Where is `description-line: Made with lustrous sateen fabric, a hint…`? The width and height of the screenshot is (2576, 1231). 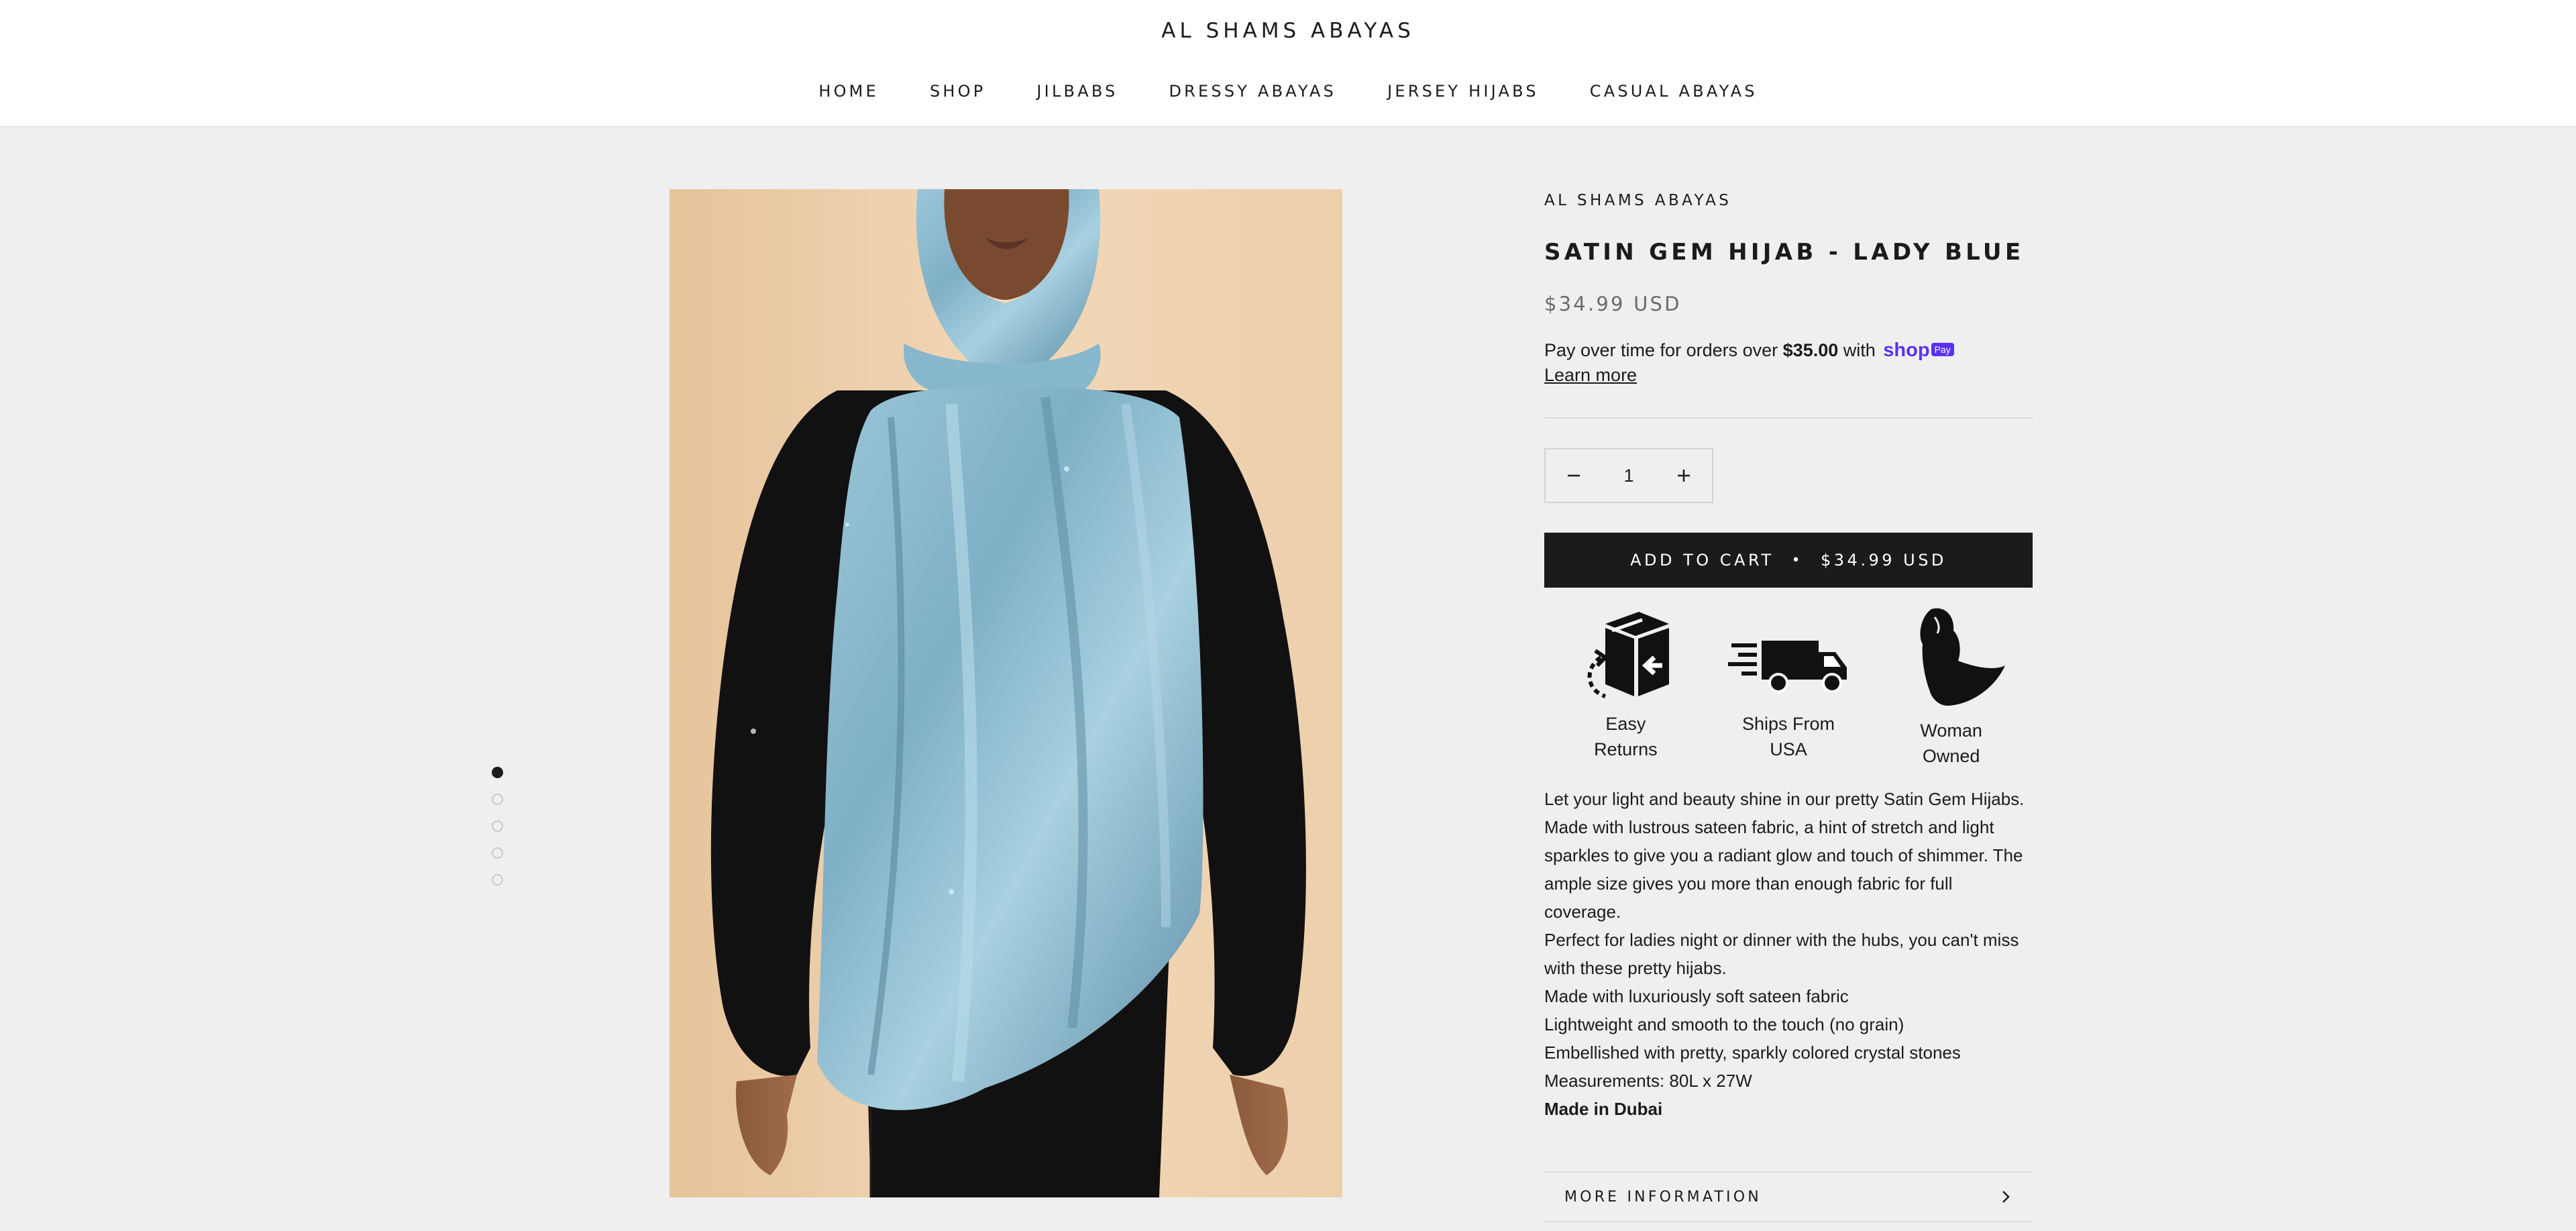
description-line: Made with lustrous sateen fabric, a hint… is located at coordinates (1769, 827).